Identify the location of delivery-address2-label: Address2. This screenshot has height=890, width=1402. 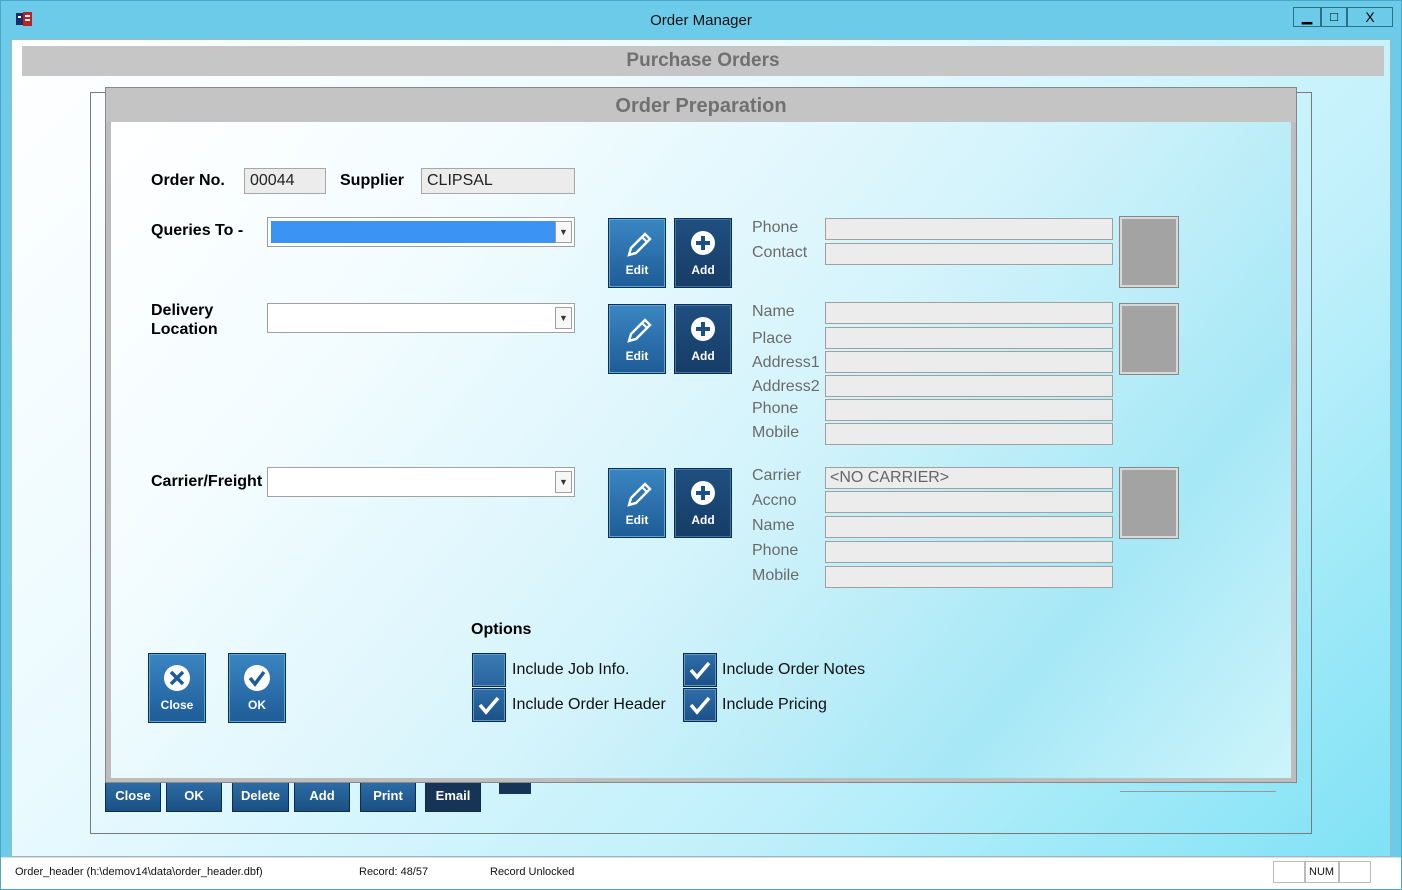
(786, 386).